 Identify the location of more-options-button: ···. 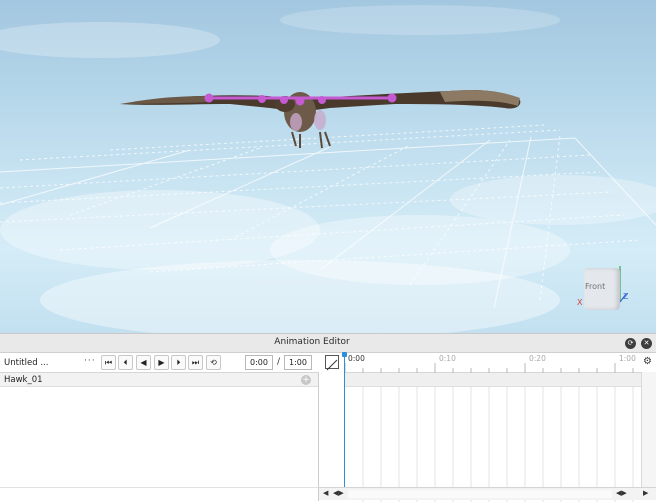
(90, 361).